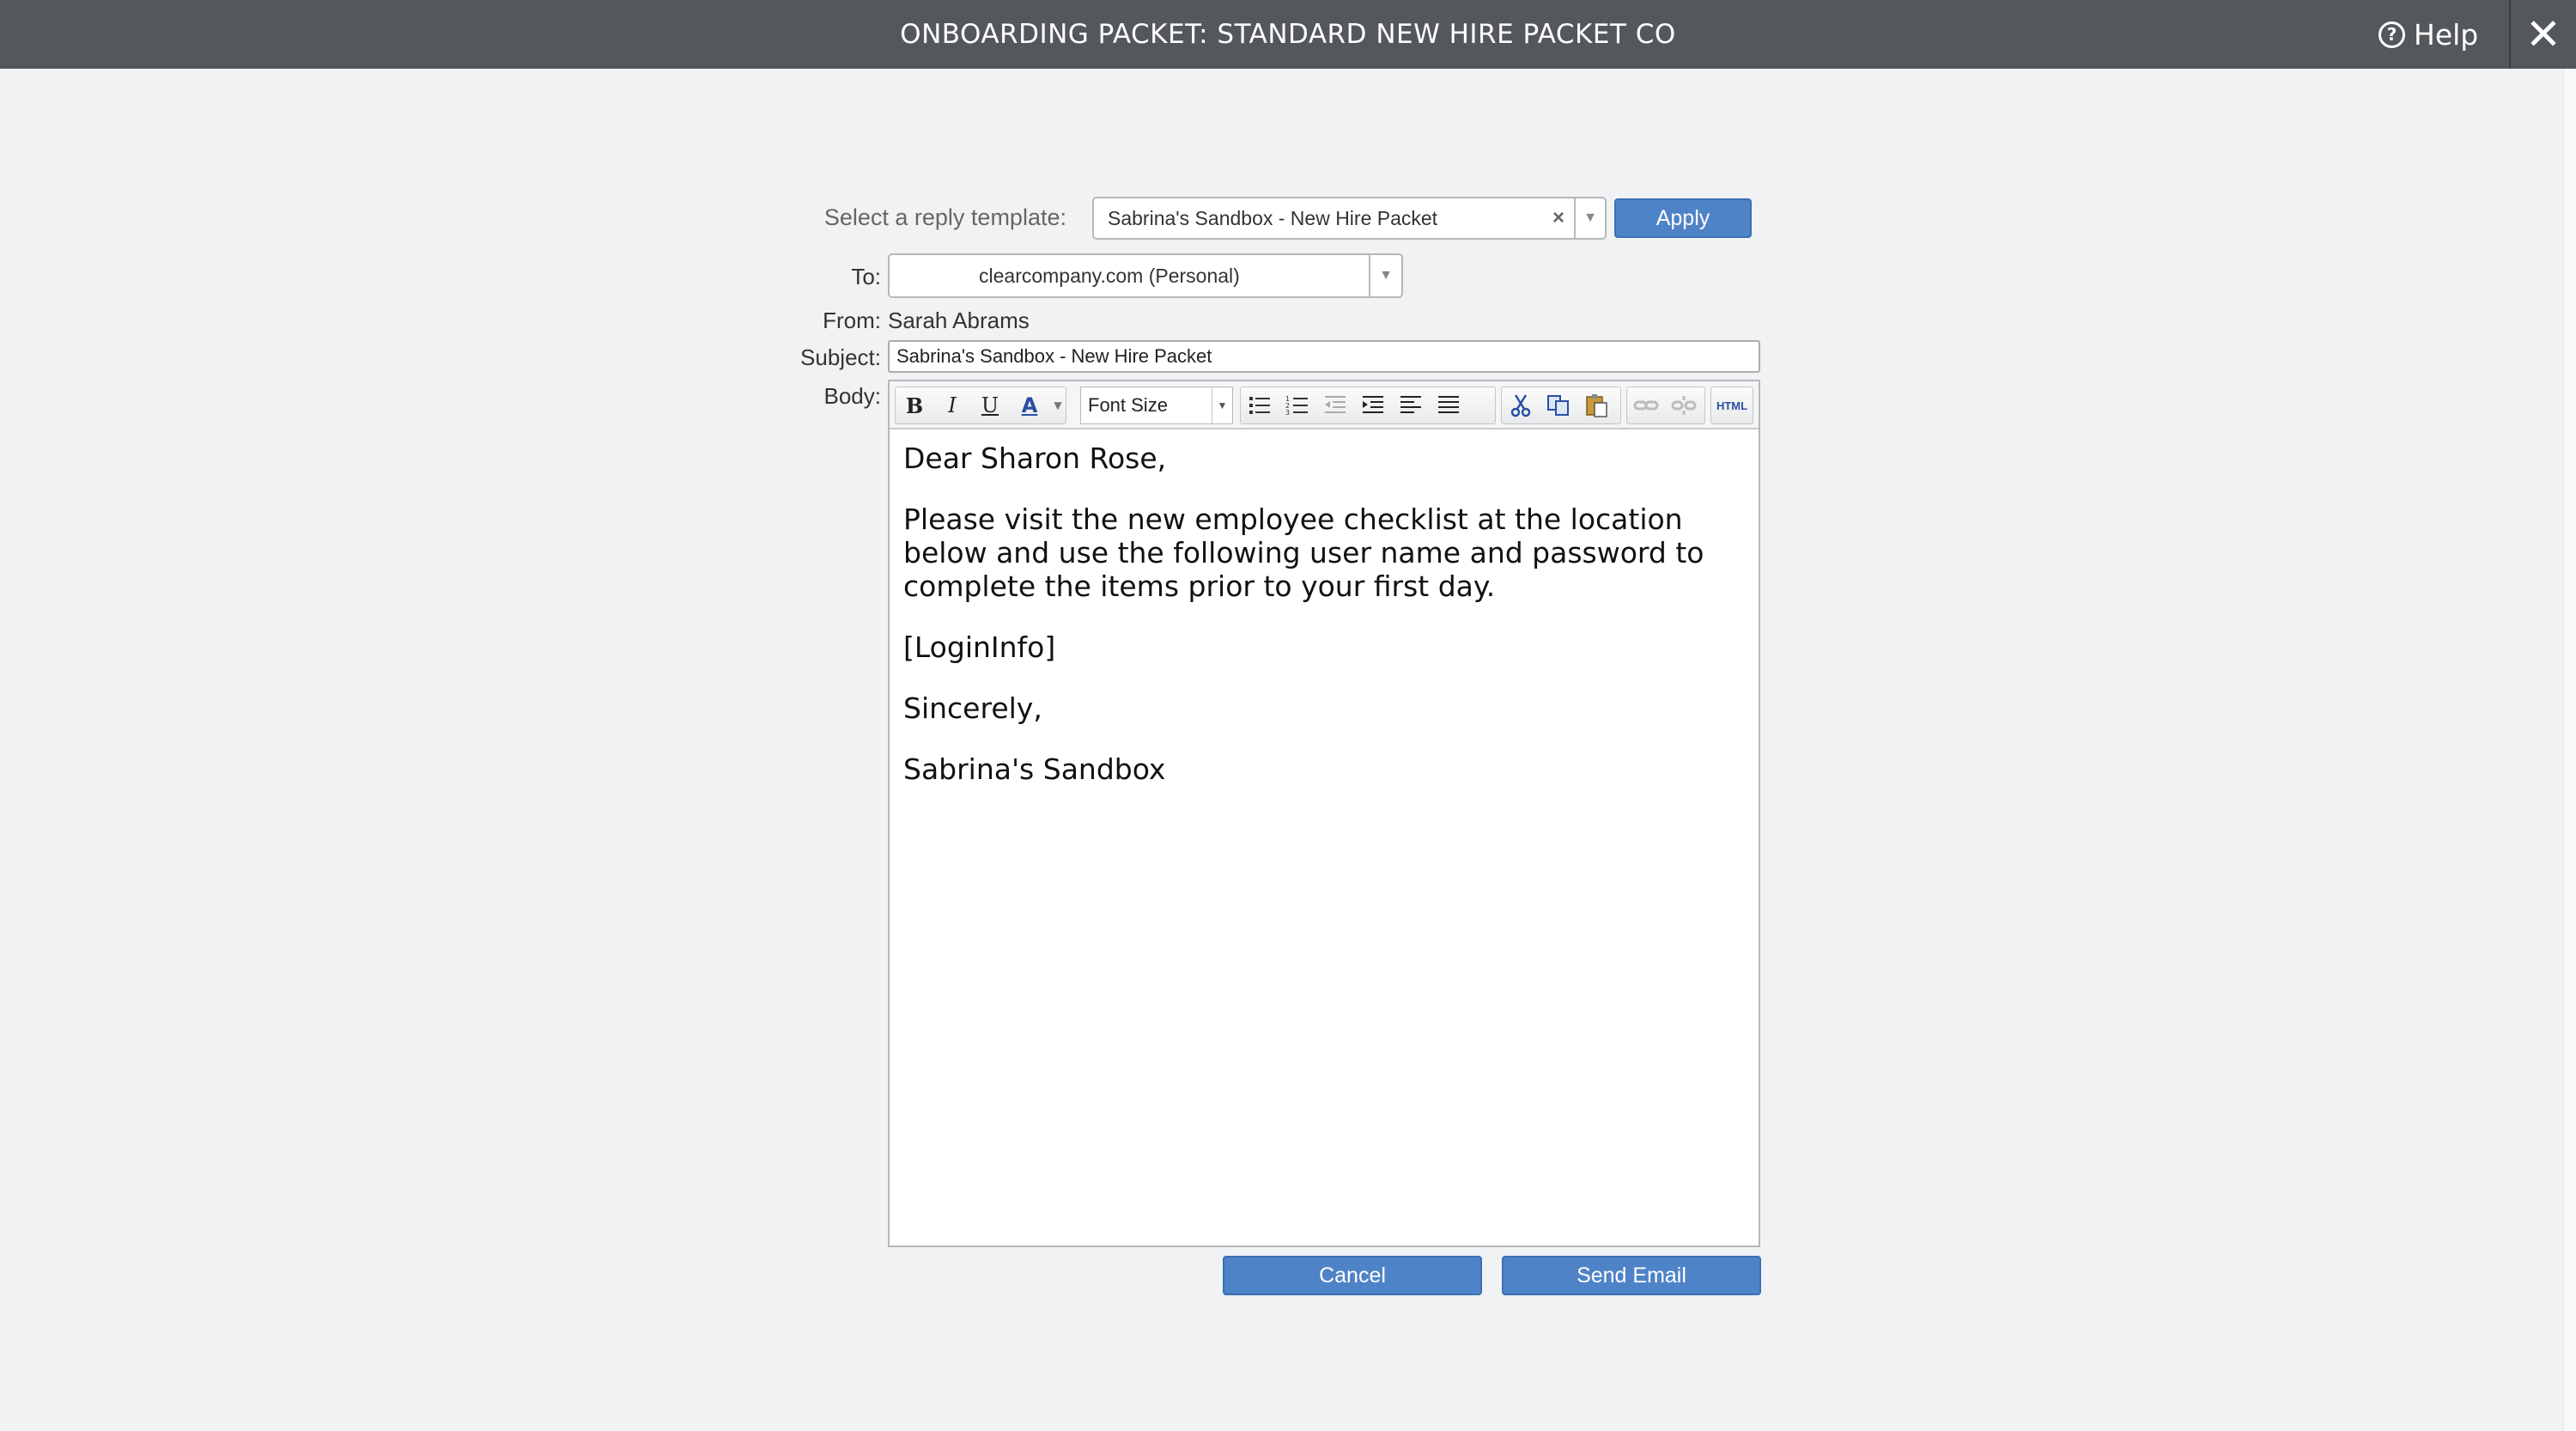 The width and height of the screenshot is (2576, 1431). Describe the element at coordinates (1684, 405) in the screenshot. I see `unlink-icon` at that location.